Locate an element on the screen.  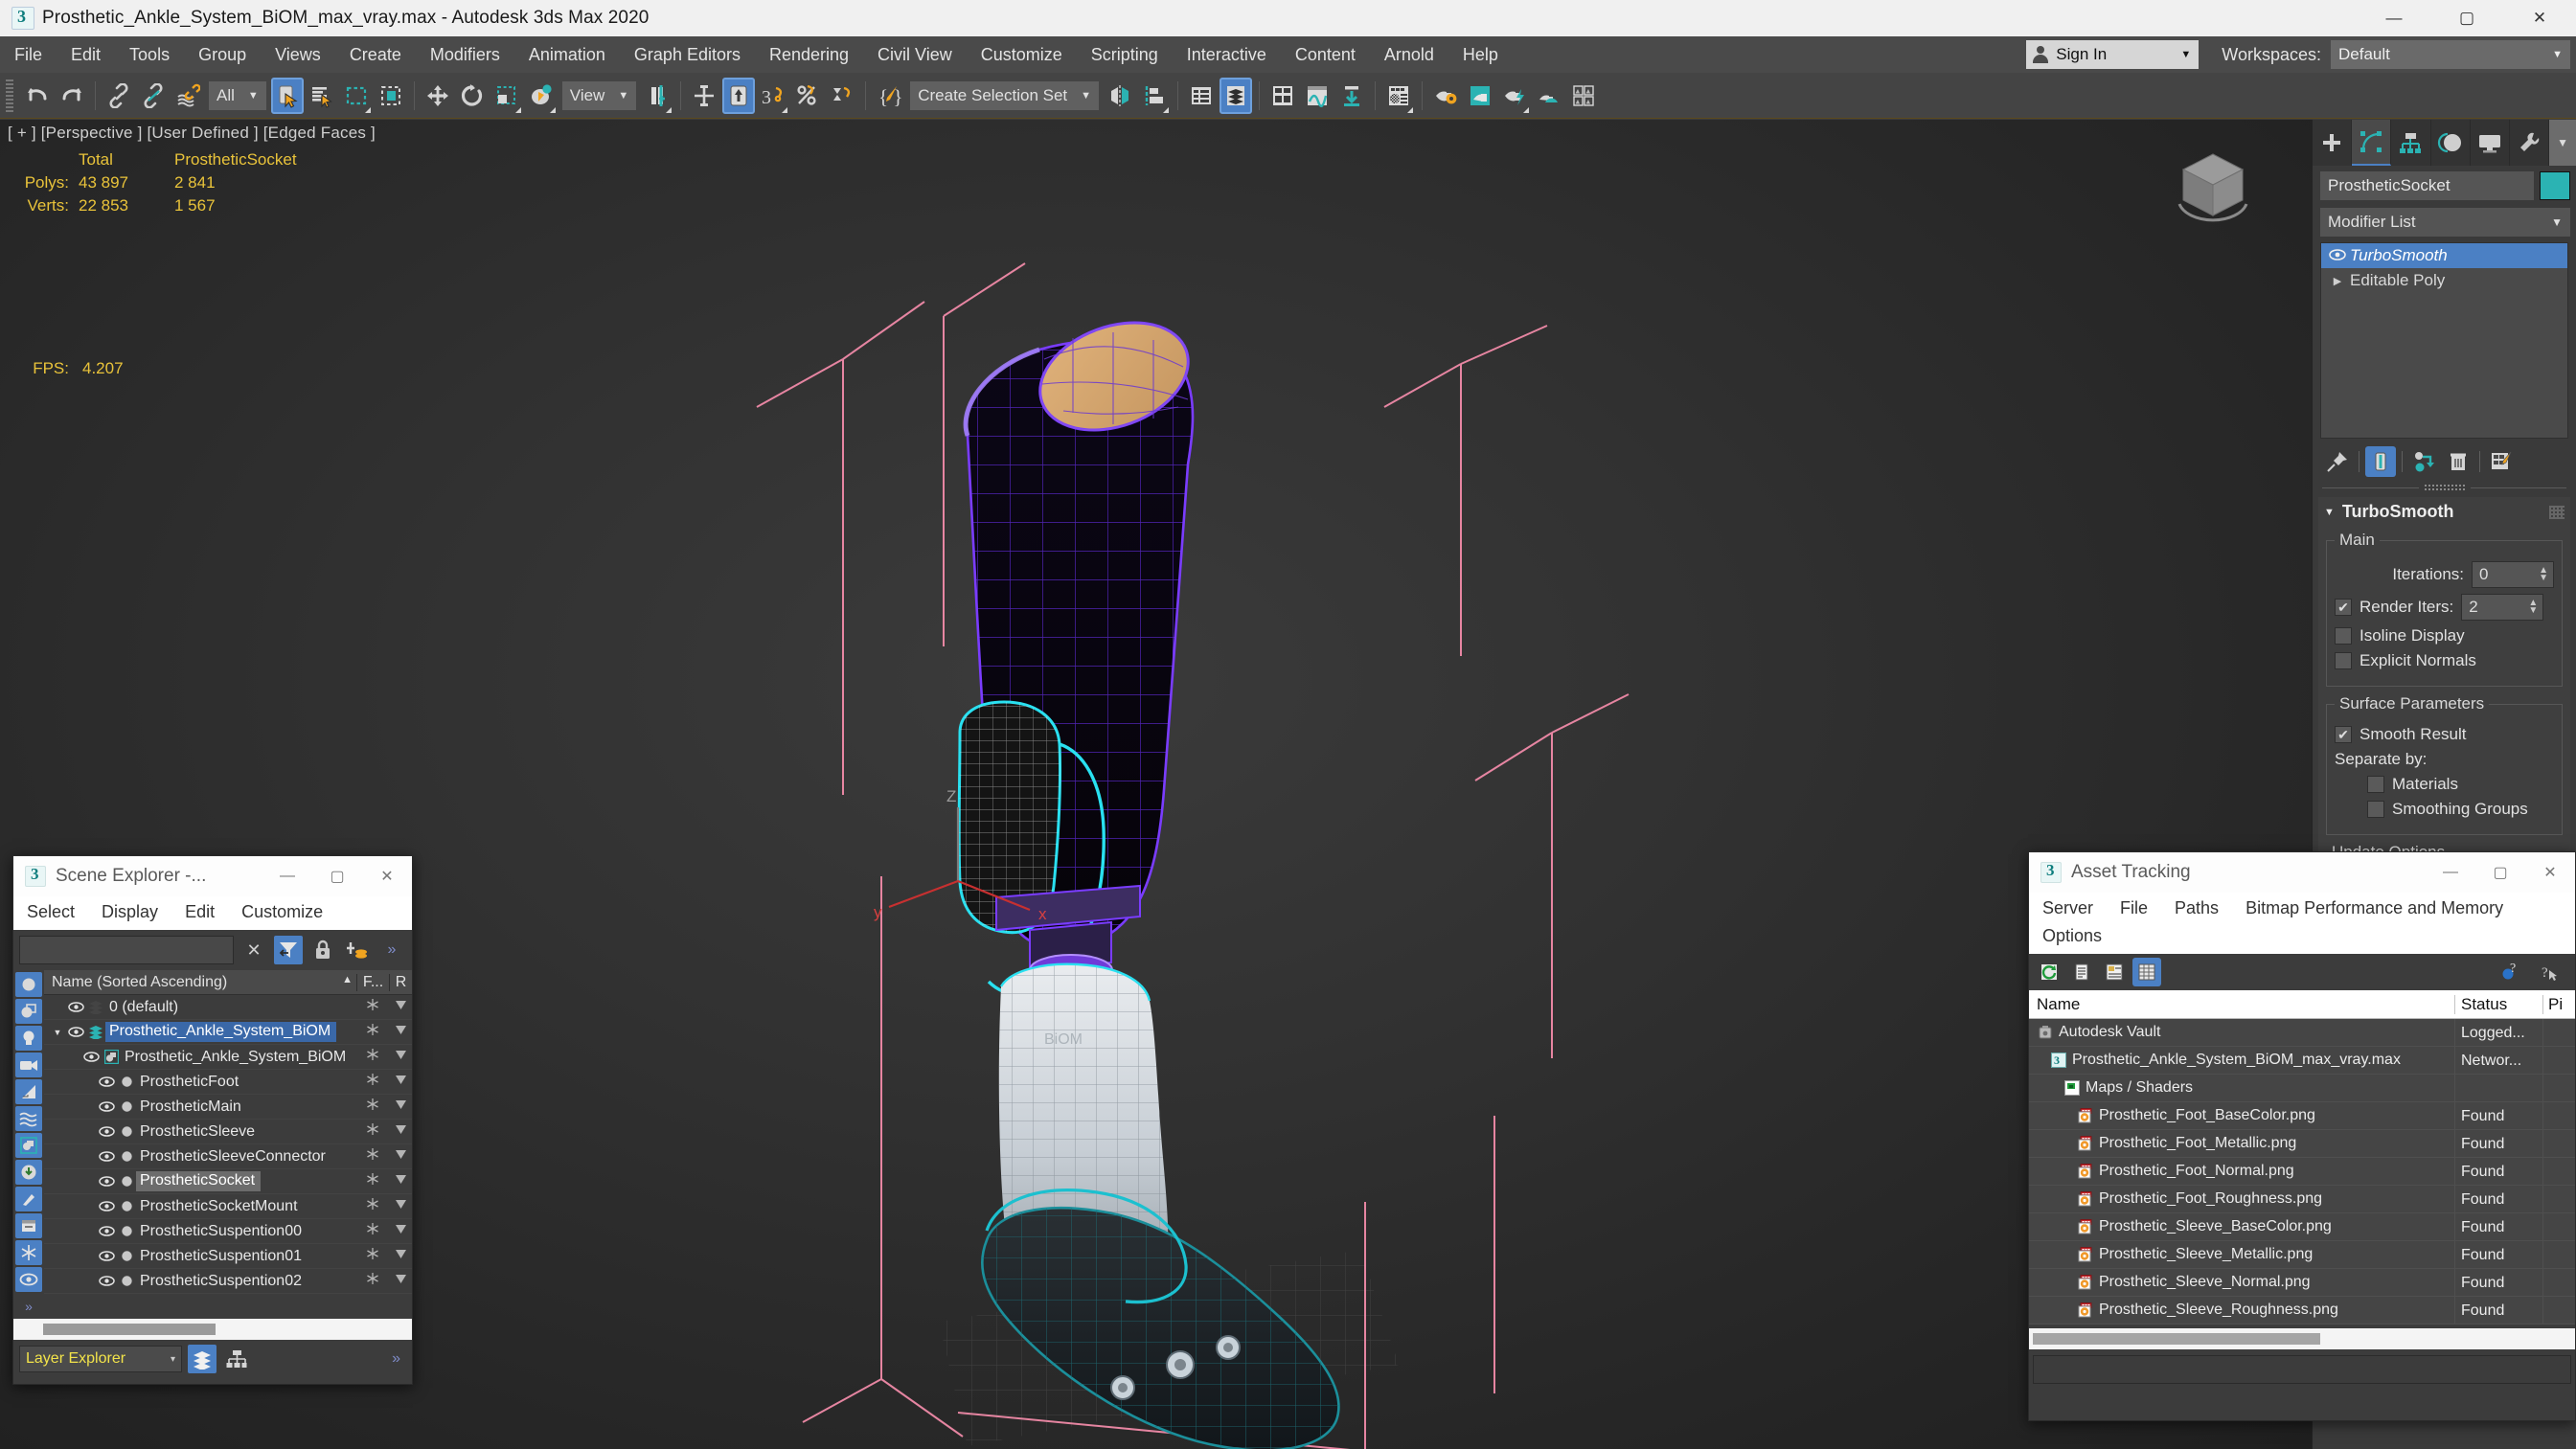
spinner-arrows-icon: ▲ ▼ is located at coordinates (2543, 574).